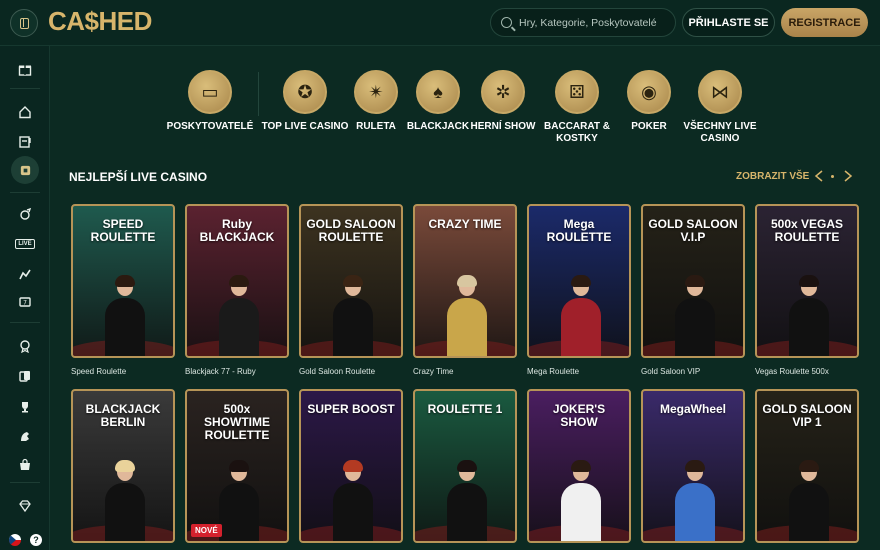 This screenshot has height=550, width=880. I want to click on game-logo: JOKER'S SHOW, so click(579, 415).